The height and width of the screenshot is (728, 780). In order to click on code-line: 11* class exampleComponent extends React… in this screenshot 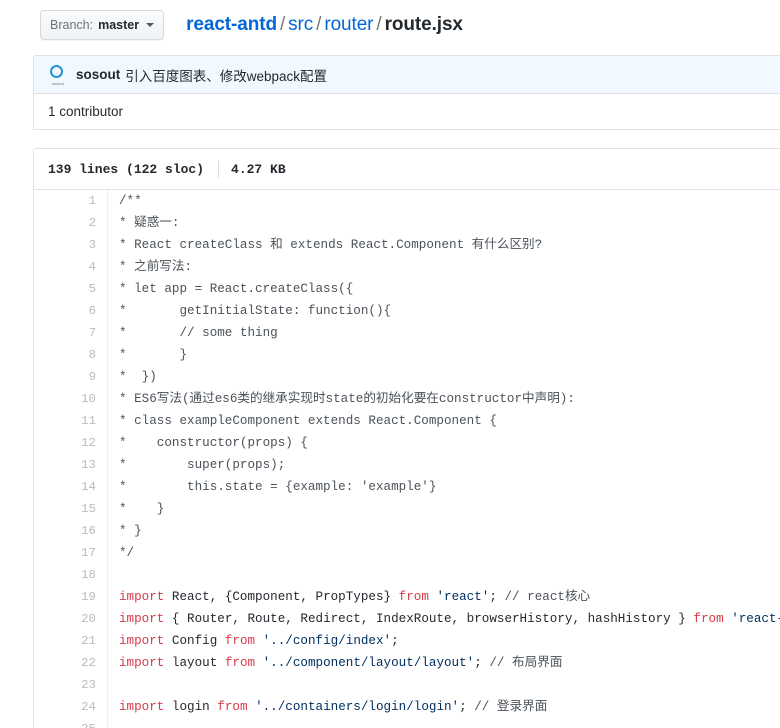, I will do `click(407, 421)`.